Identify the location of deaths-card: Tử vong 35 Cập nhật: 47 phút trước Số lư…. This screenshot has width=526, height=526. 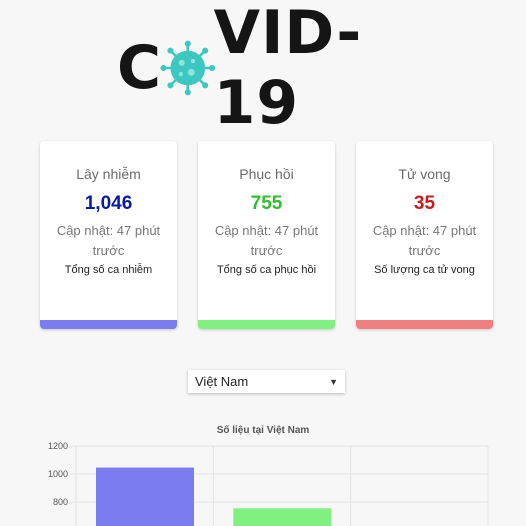
(424, 235).